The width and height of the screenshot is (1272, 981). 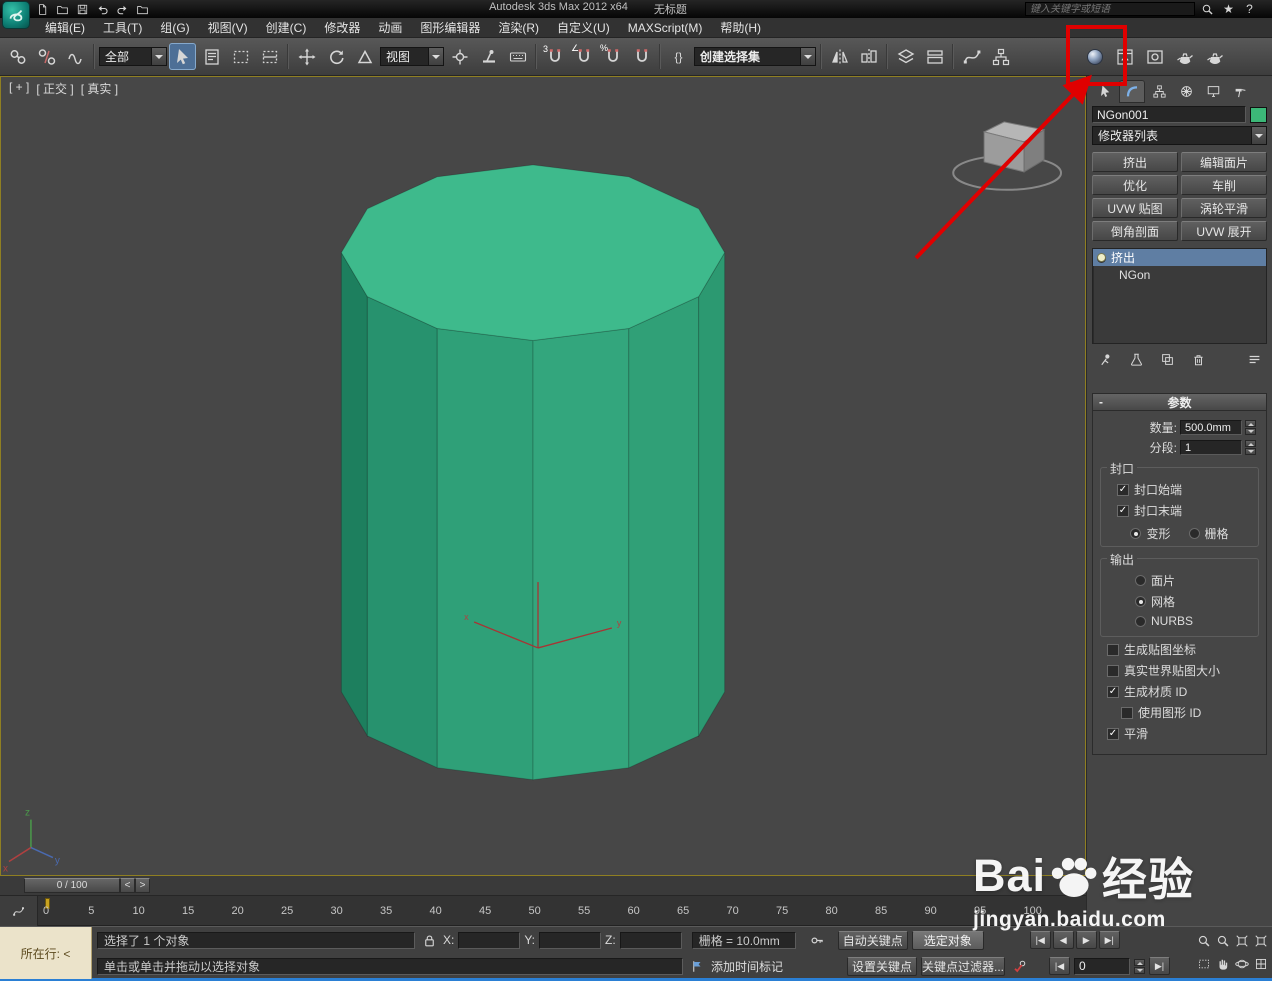 I want to click on zoom-extents-button, so click(x=1242, y=941).